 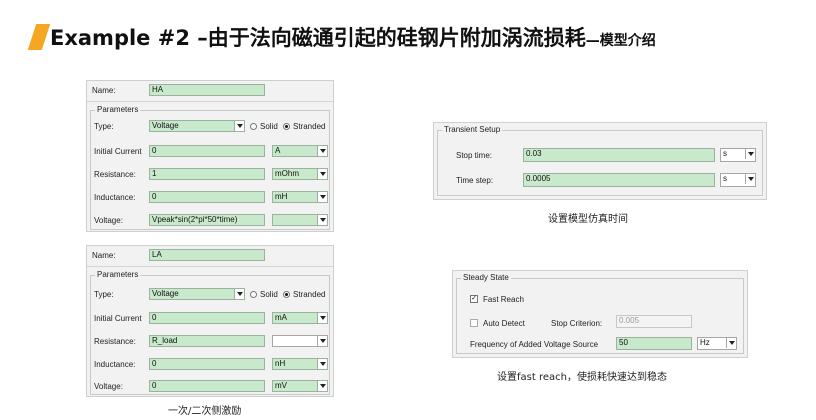 What do you see at coordinates (300, 174) in the screenshot?
I see `resistance-unit-select: mOhm` at bounding box center [300, 174].